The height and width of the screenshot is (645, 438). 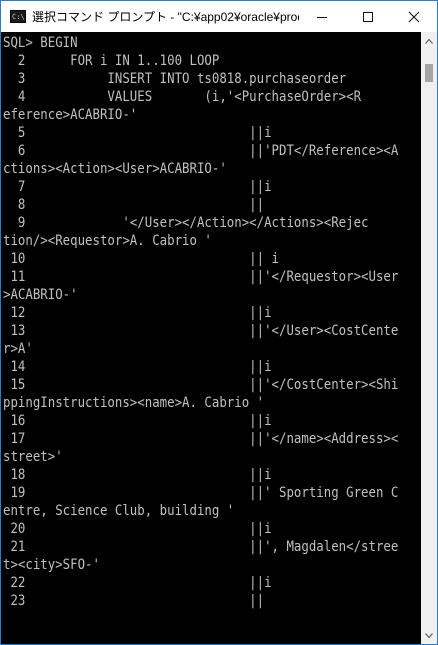 What do you see at coordinates (182, 97) in the screenshot?
I see `console-line: 4 VALUES (i,'<PurchaseOrder><R` at bounding box center [182, 97].